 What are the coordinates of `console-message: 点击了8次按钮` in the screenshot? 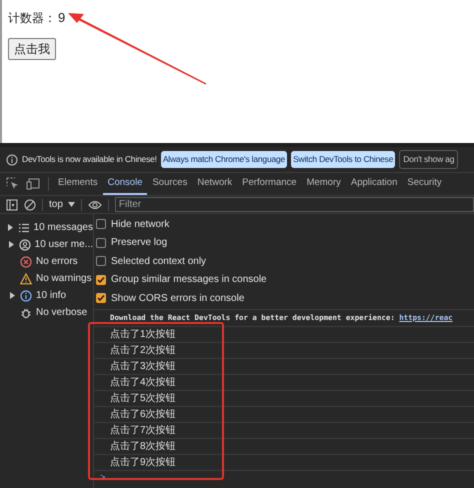 It's located at (143, 447).